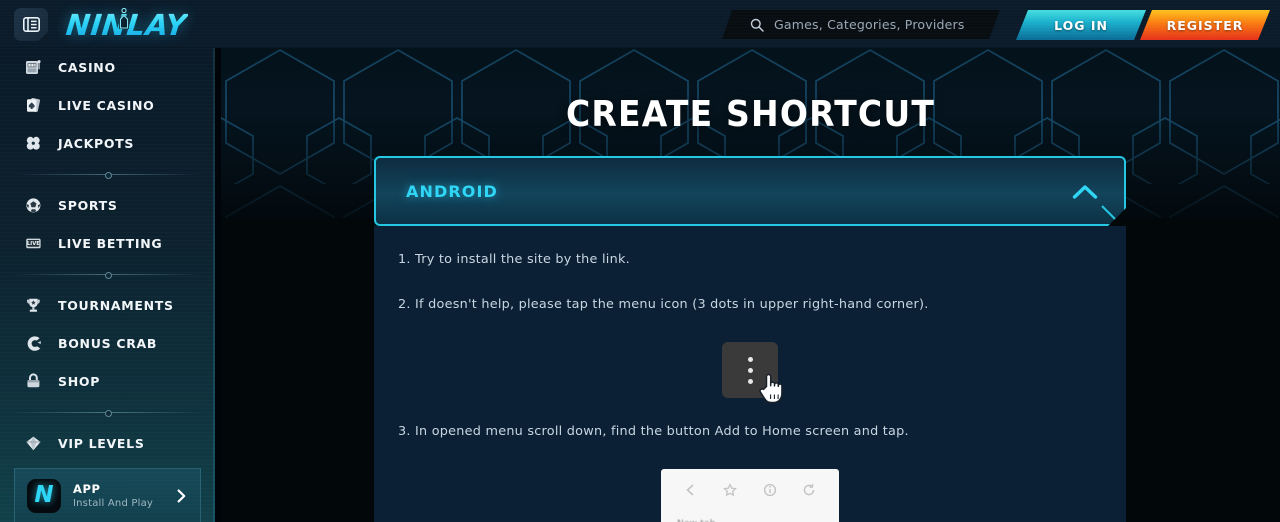 This screenshot has height=522, width=1280. Describe the element at coordinates (1114, 214) in the screenshot. I see `accordion-cut-corner` at that location.